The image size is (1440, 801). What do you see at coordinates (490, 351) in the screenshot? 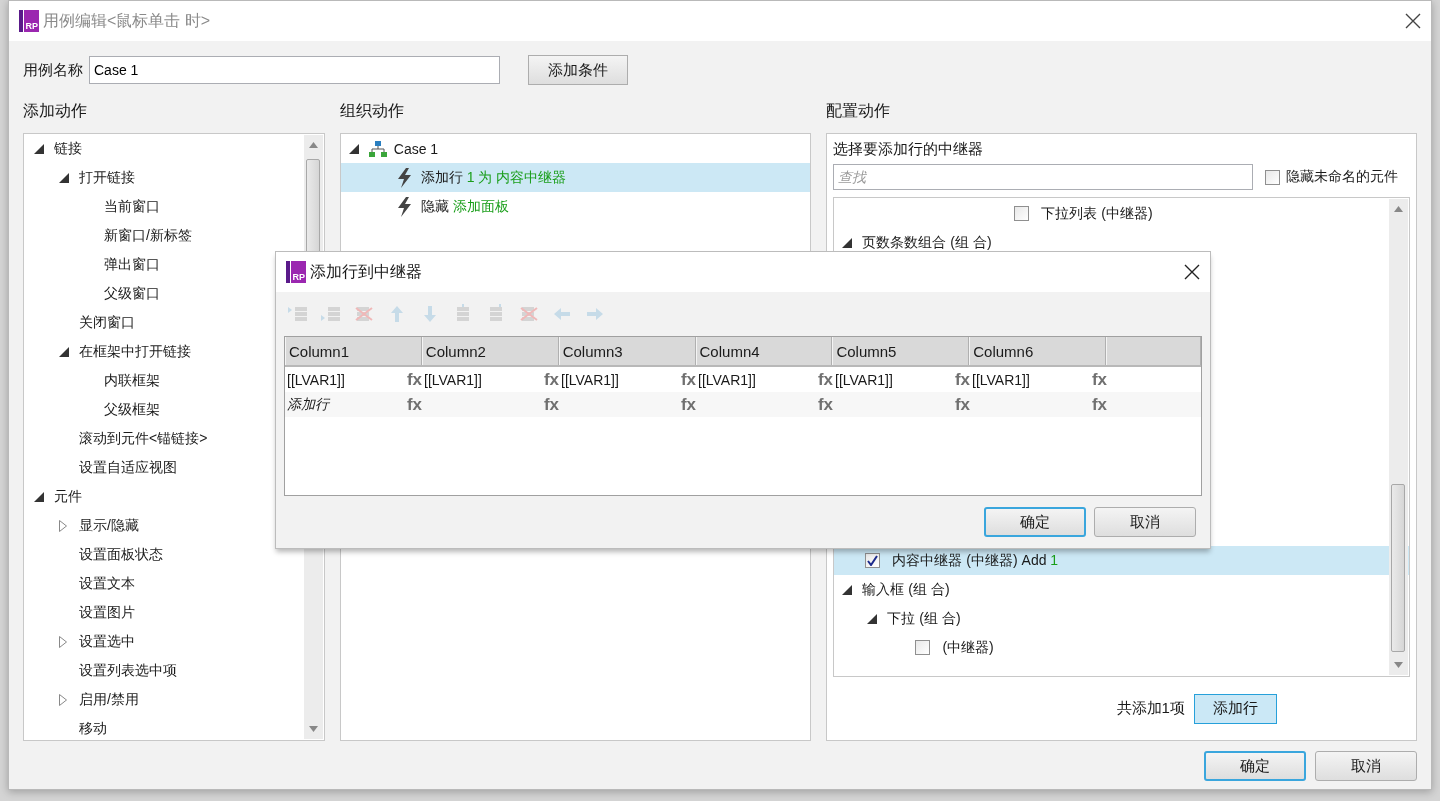
I see `column-header: Column2` at bounding box center [490, 351].